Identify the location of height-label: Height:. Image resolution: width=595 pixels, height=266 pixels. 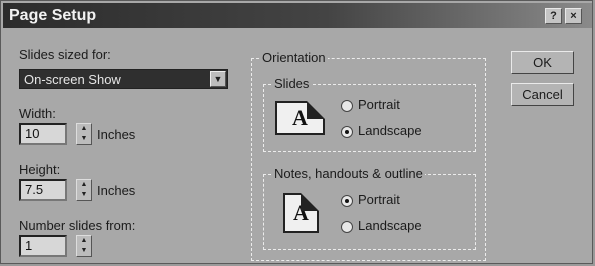
(40, 169).